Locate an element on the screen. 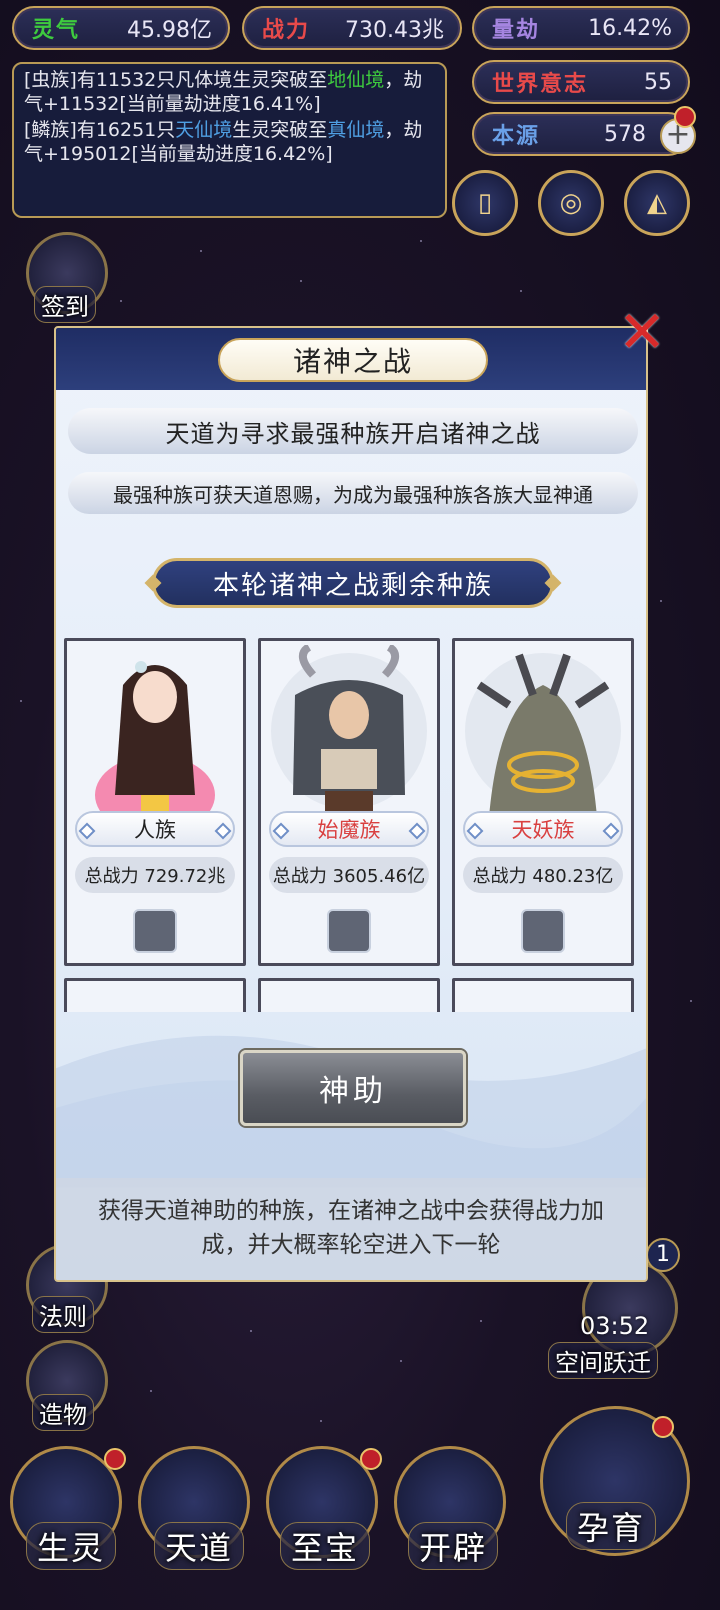 Image resolution: width=720 pixels, height=1610 pixels. demon-race-portrait is located at coordinates (349, 731).